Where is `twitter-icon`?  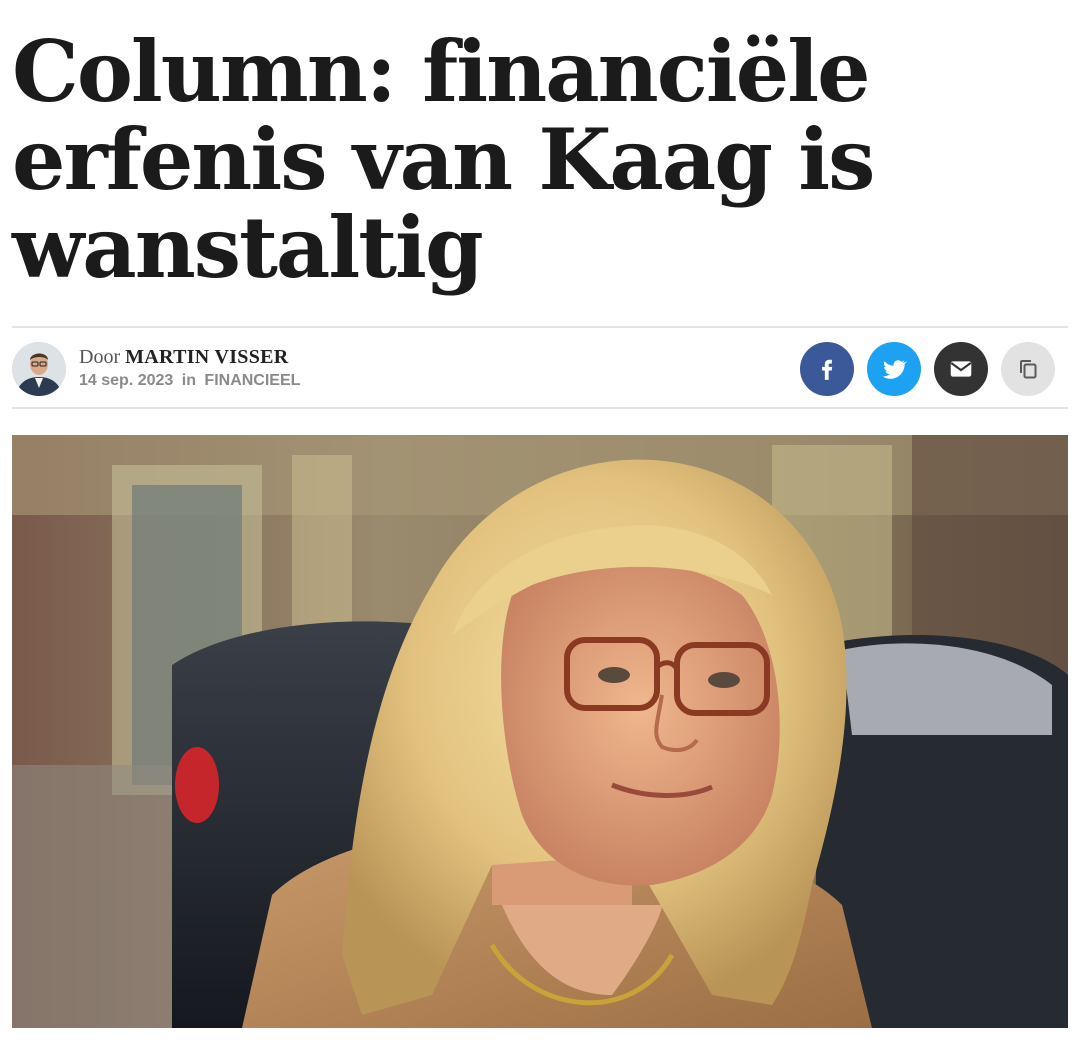 twitter-icon is located at coordinates (894, 369).